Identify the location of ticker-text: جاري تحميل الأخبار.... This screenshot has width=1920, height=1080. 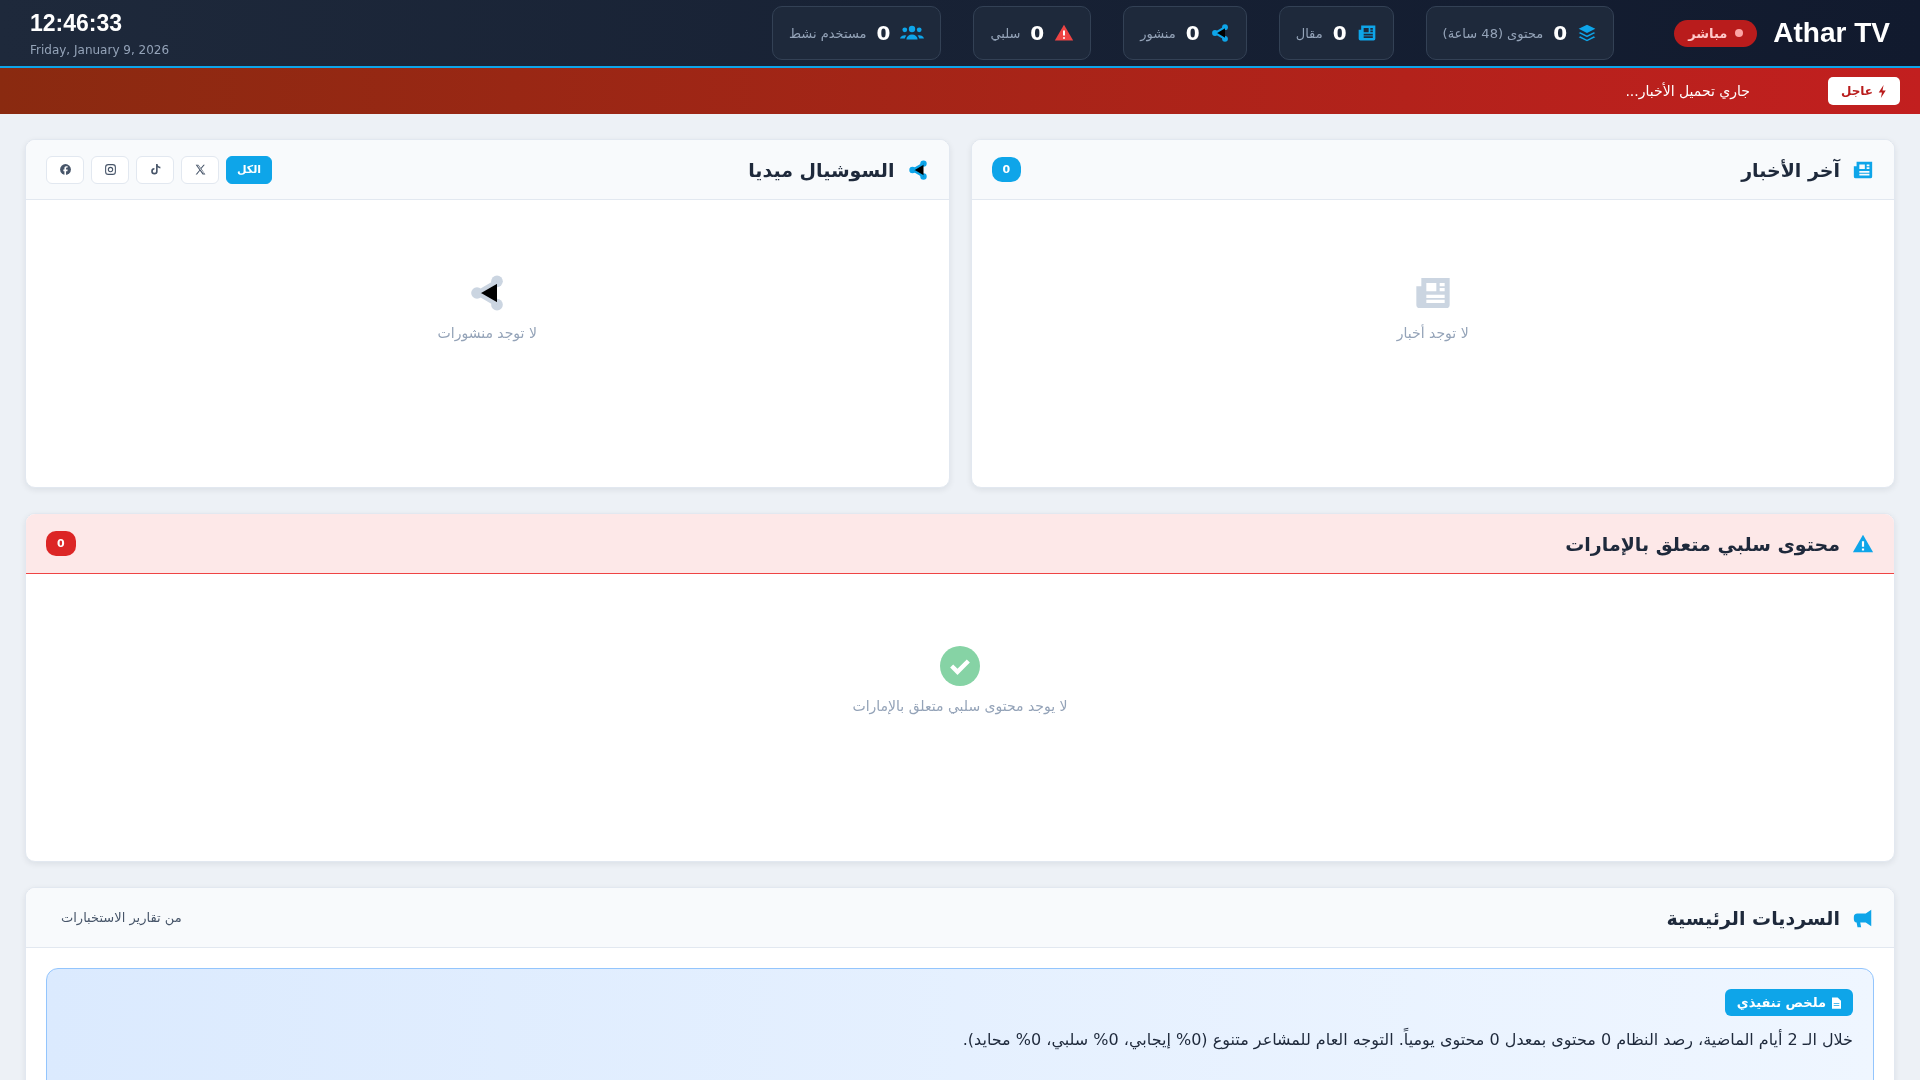
(1687, 91).